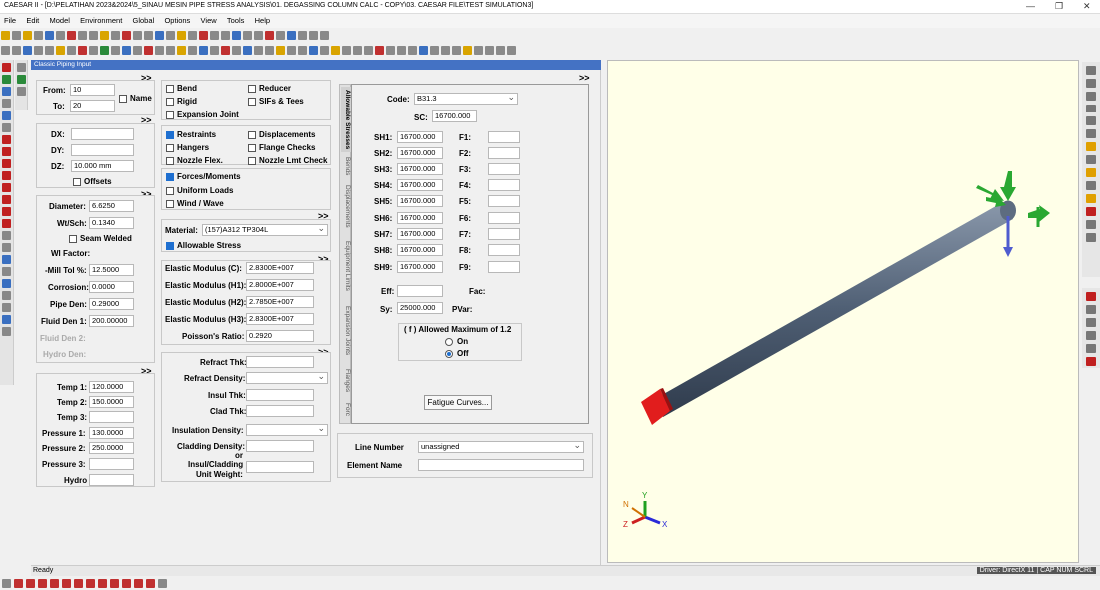 Image resolution: width=1100 pixels, height=590 pixels. I want to click on insul-thk-input, so click(280, 395).